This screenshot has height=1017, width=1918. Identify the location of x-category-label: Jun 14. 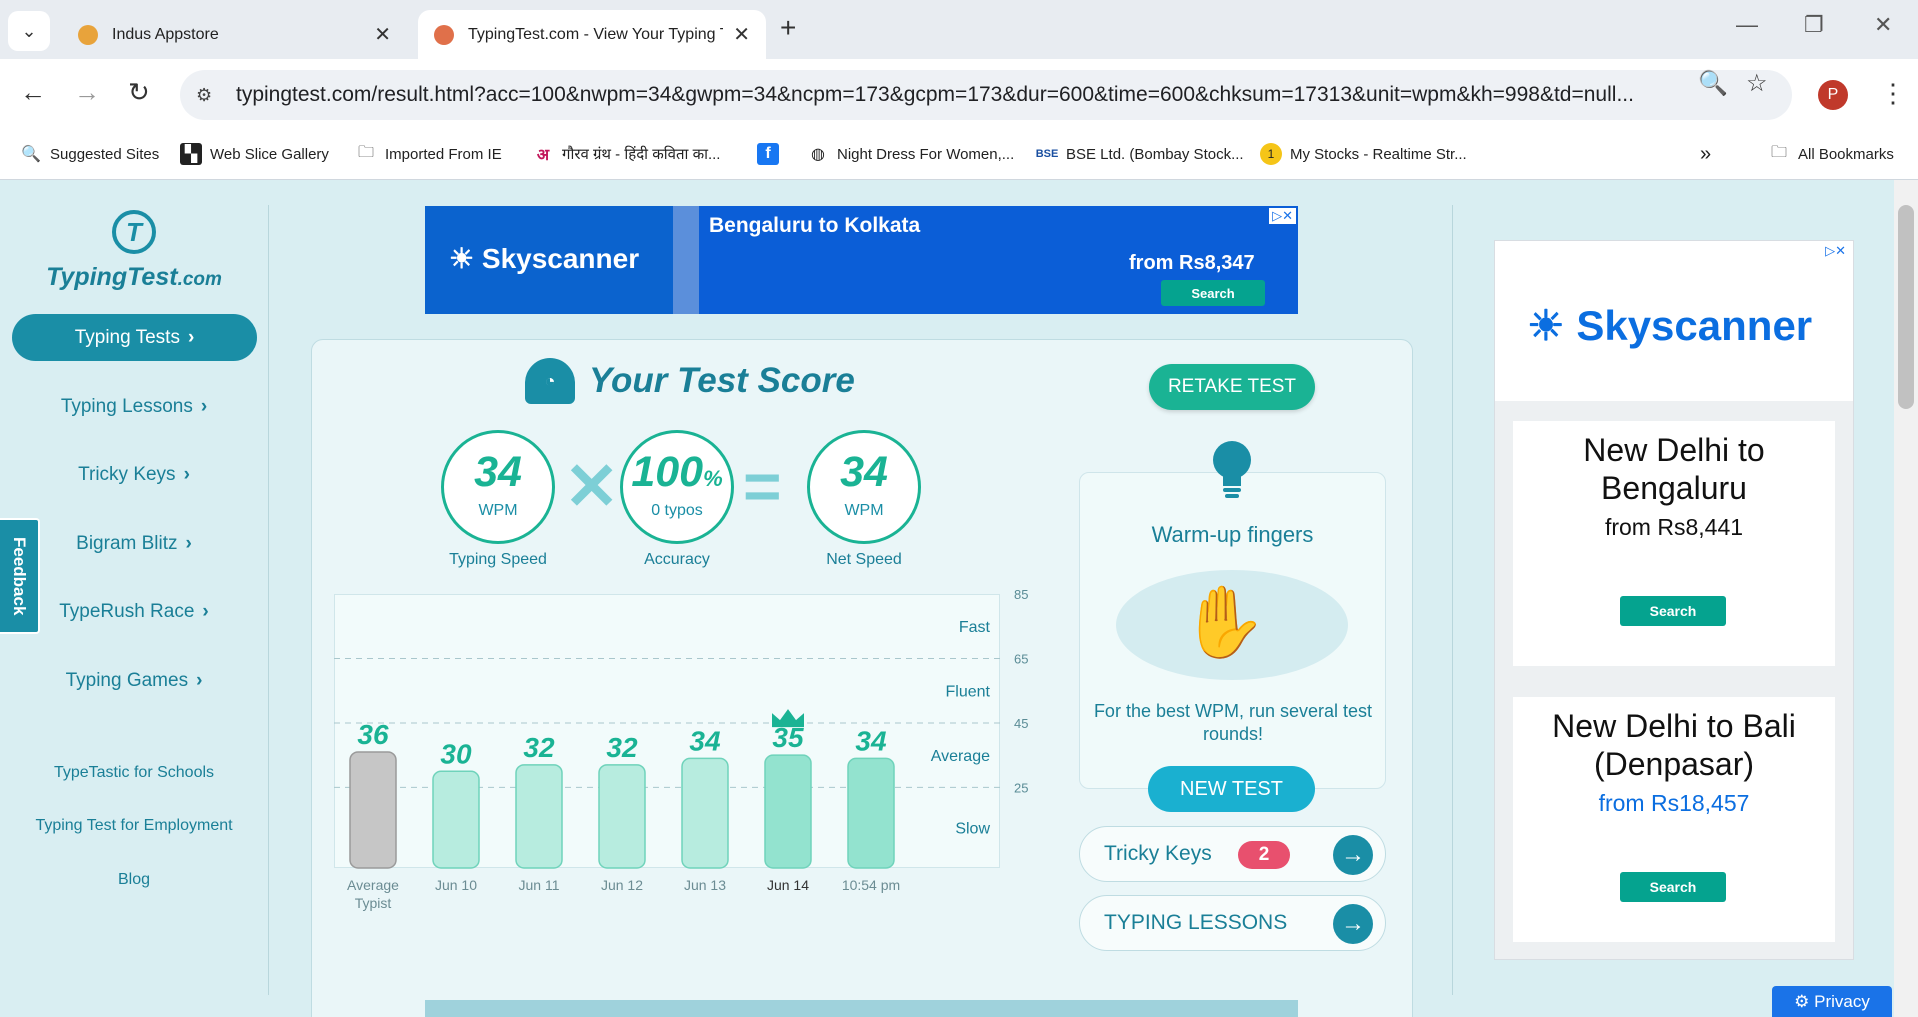
(788, 885).